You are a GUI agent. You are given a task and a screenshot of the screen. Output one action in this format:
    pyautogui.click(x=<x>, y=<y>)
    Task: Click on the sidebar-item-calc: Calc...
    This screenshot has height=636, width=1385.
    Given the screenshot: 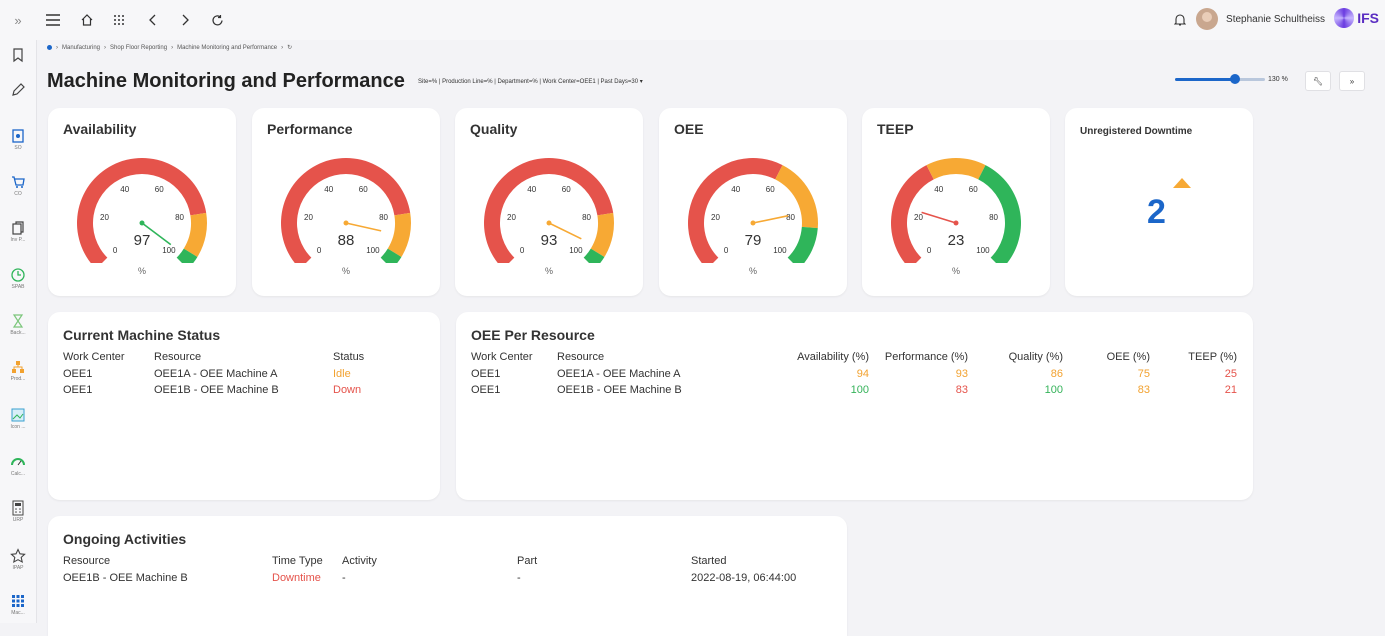 What is the action you would take?
    pyautogui.click(x=18, y=465)
    